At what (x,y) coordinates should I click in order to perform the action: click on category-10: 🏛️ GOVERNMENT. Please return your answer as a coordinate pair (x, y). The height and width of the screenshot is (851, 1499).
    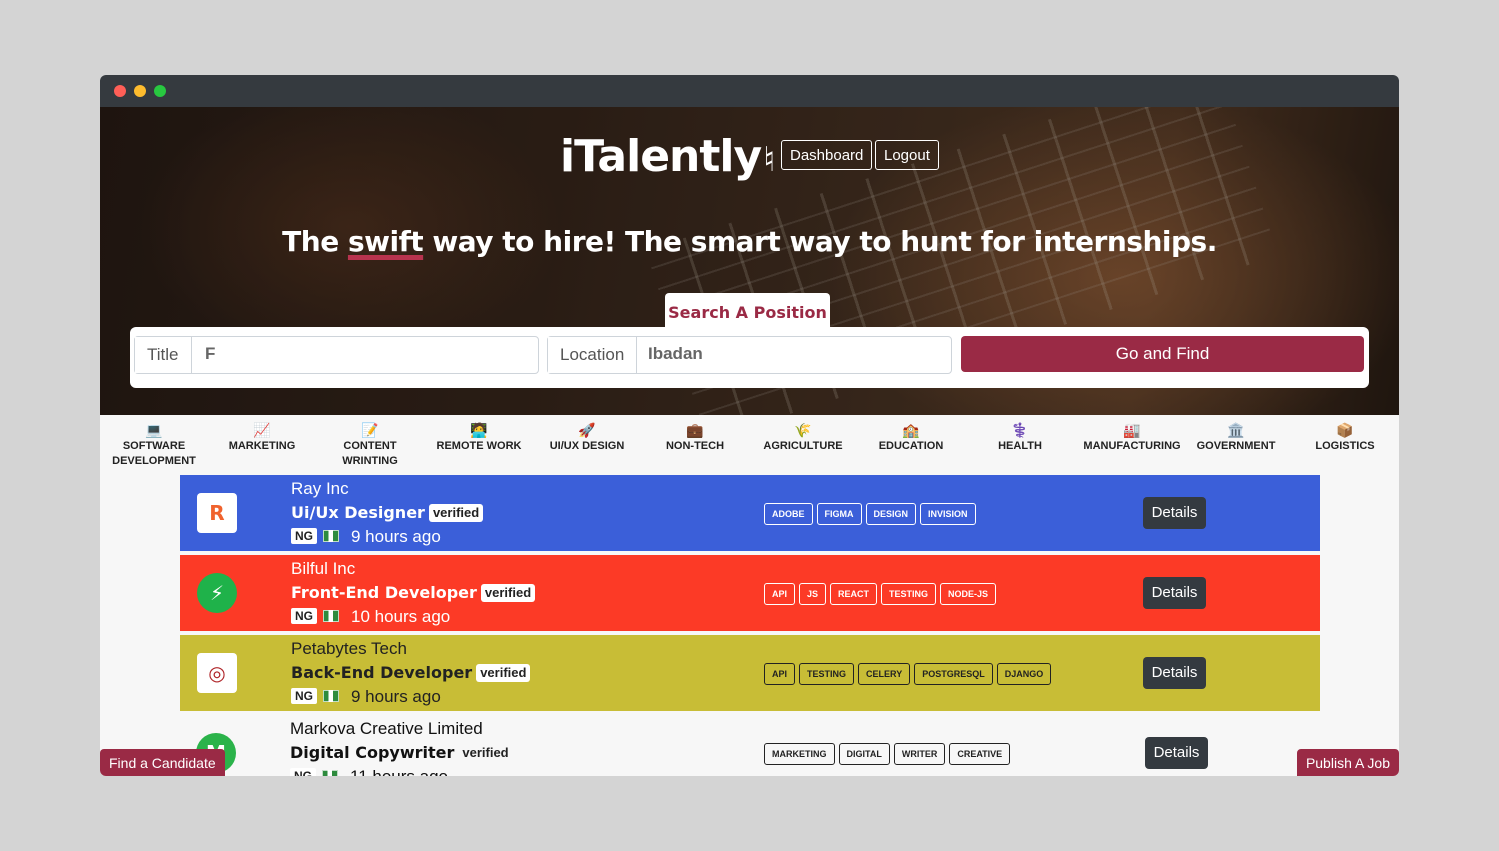
    Looking at the image, I should click on (1236, 437).